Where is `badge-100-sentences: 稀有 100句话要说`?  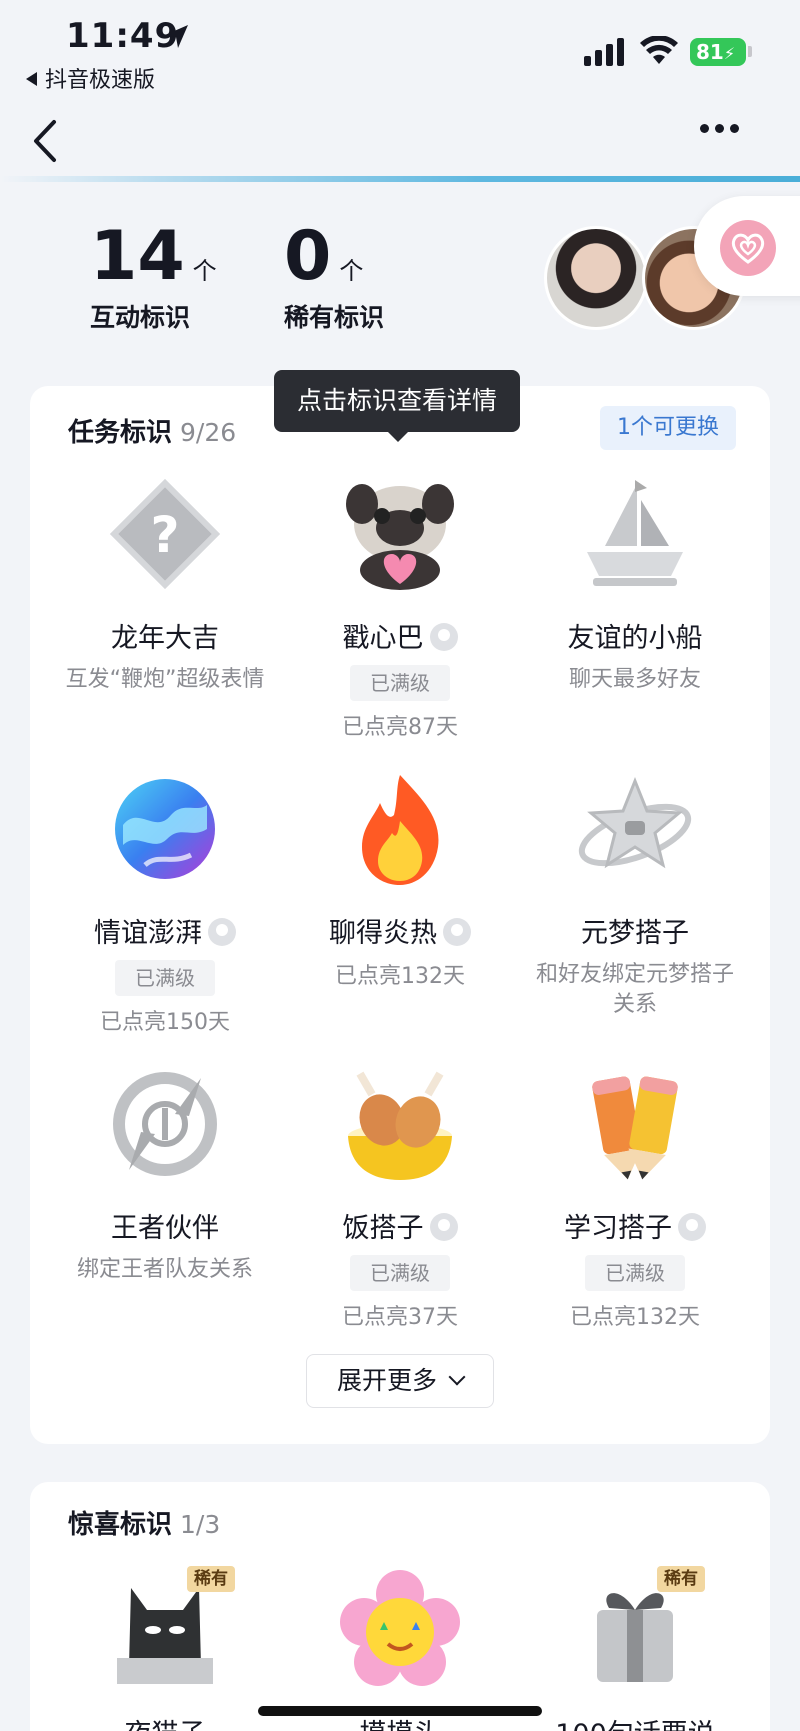 badge-100-sentences: 稀有 100句话要说 is located at coordinates (635, 1648).